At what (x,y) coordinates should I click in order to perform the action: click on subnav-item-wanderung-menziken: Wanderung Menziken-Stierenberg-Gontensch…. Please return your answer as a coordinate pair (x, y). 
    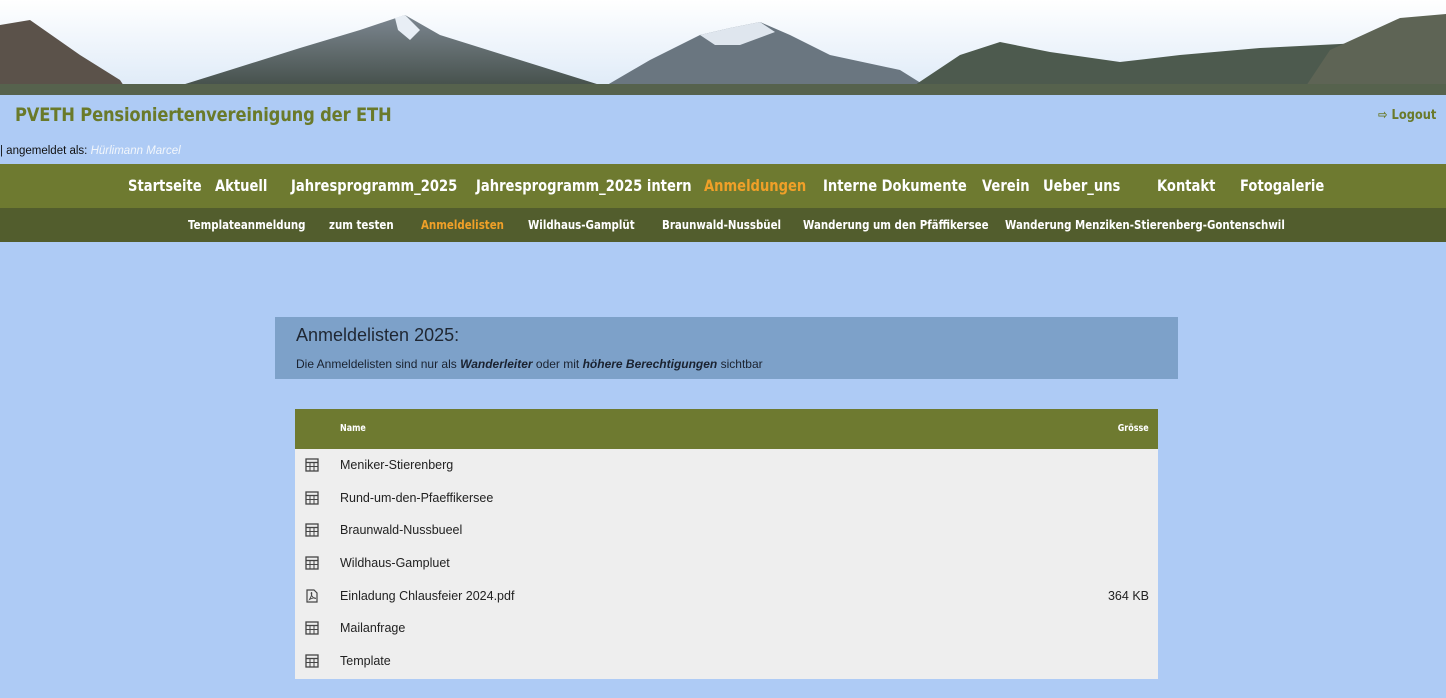
    Looking at the image, I should click on (1145, 225).